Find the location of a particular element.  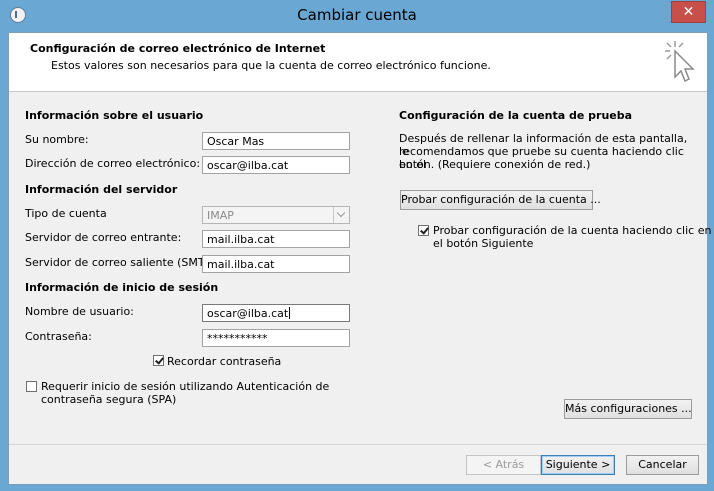

account-type-select: IMAP is located at coordinates (276, 215).